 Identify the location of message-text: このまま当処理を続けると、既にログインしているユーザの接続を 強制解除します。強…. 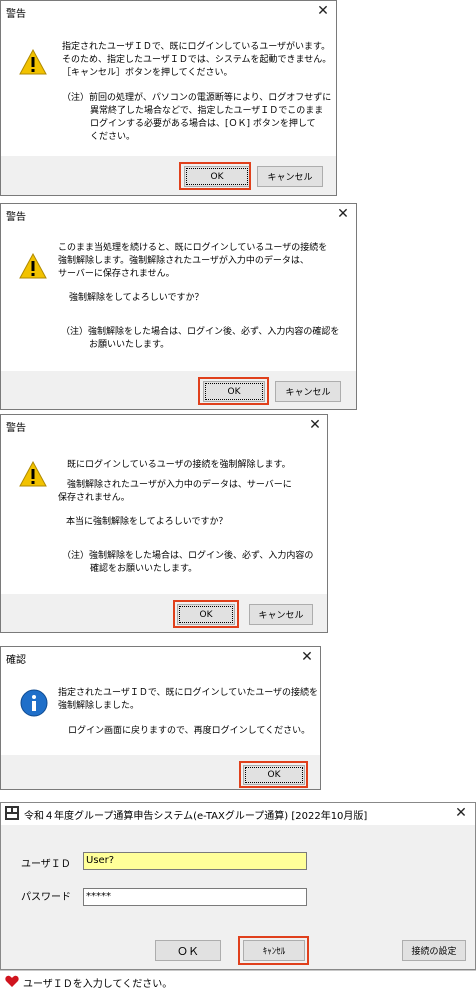
(193, 261).